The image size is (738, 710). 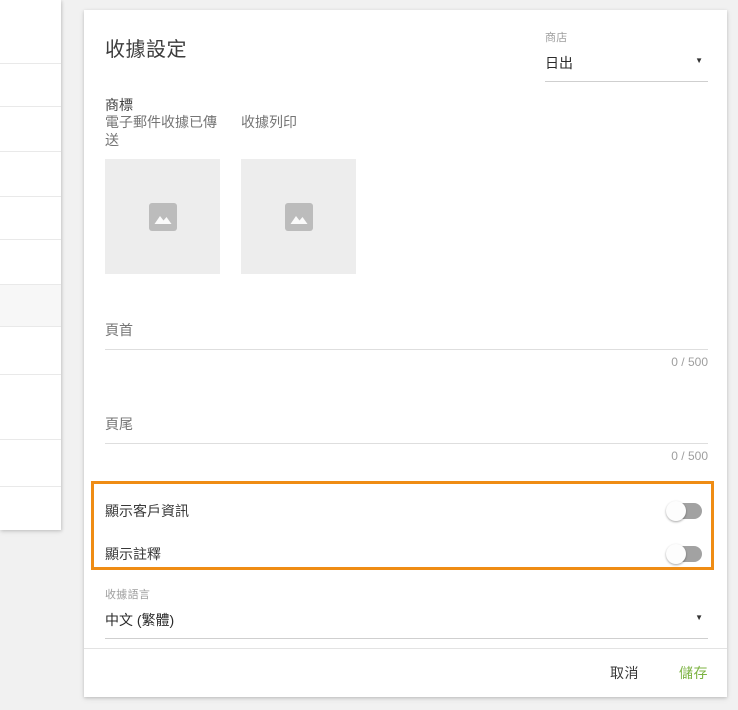 I want to click on show-customer-info-toggle, so click(x=684, y=511).